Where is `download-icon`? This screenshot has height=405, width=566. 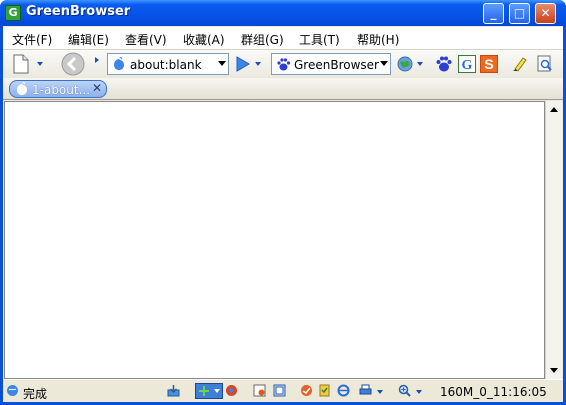 download-icon is located at coordinates (173, 390).